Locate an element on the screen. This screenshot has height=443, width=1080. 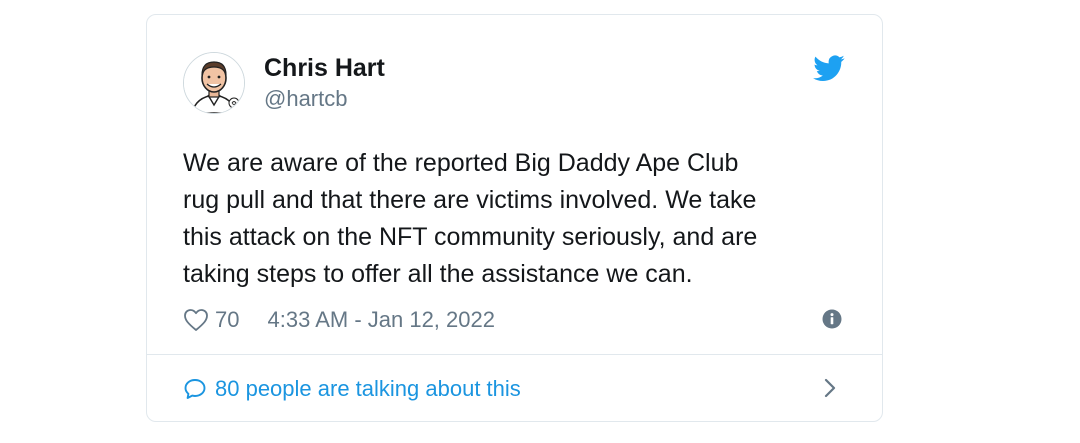
speech-bubble-icon is located at coordinates (195, 389).